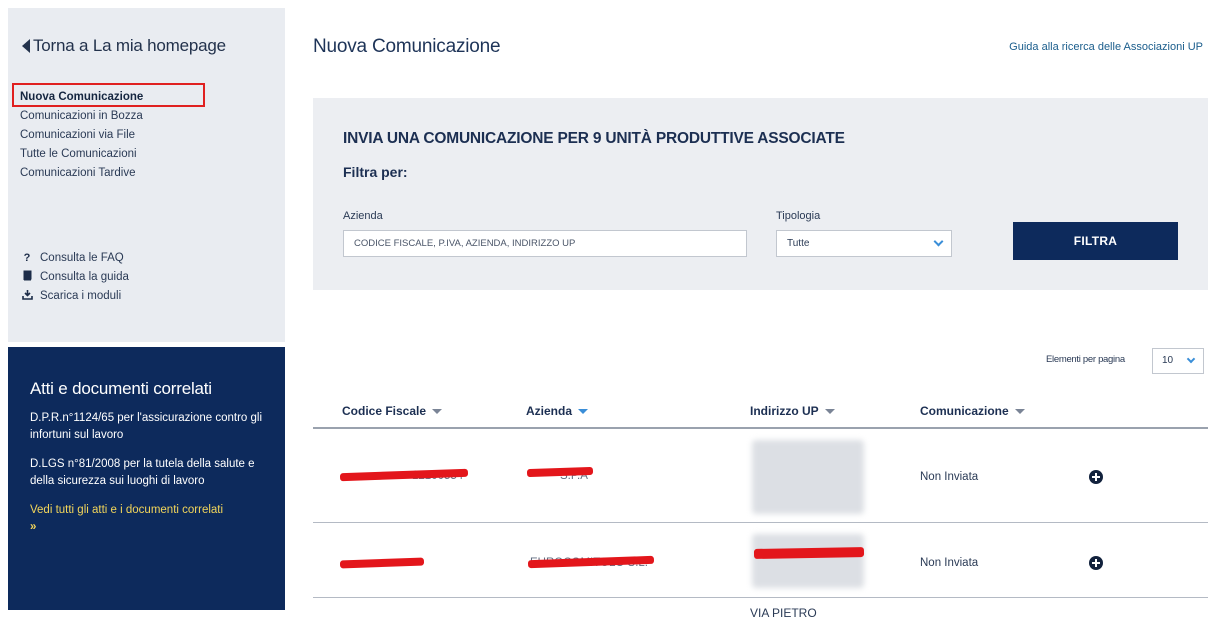 The width and height of the screenshot is (1211, 620). What do you see at coordinates (375, 172) in the screenshot?
I see `filter-by-label: Filtra per:` at bounding box center [375, 172].